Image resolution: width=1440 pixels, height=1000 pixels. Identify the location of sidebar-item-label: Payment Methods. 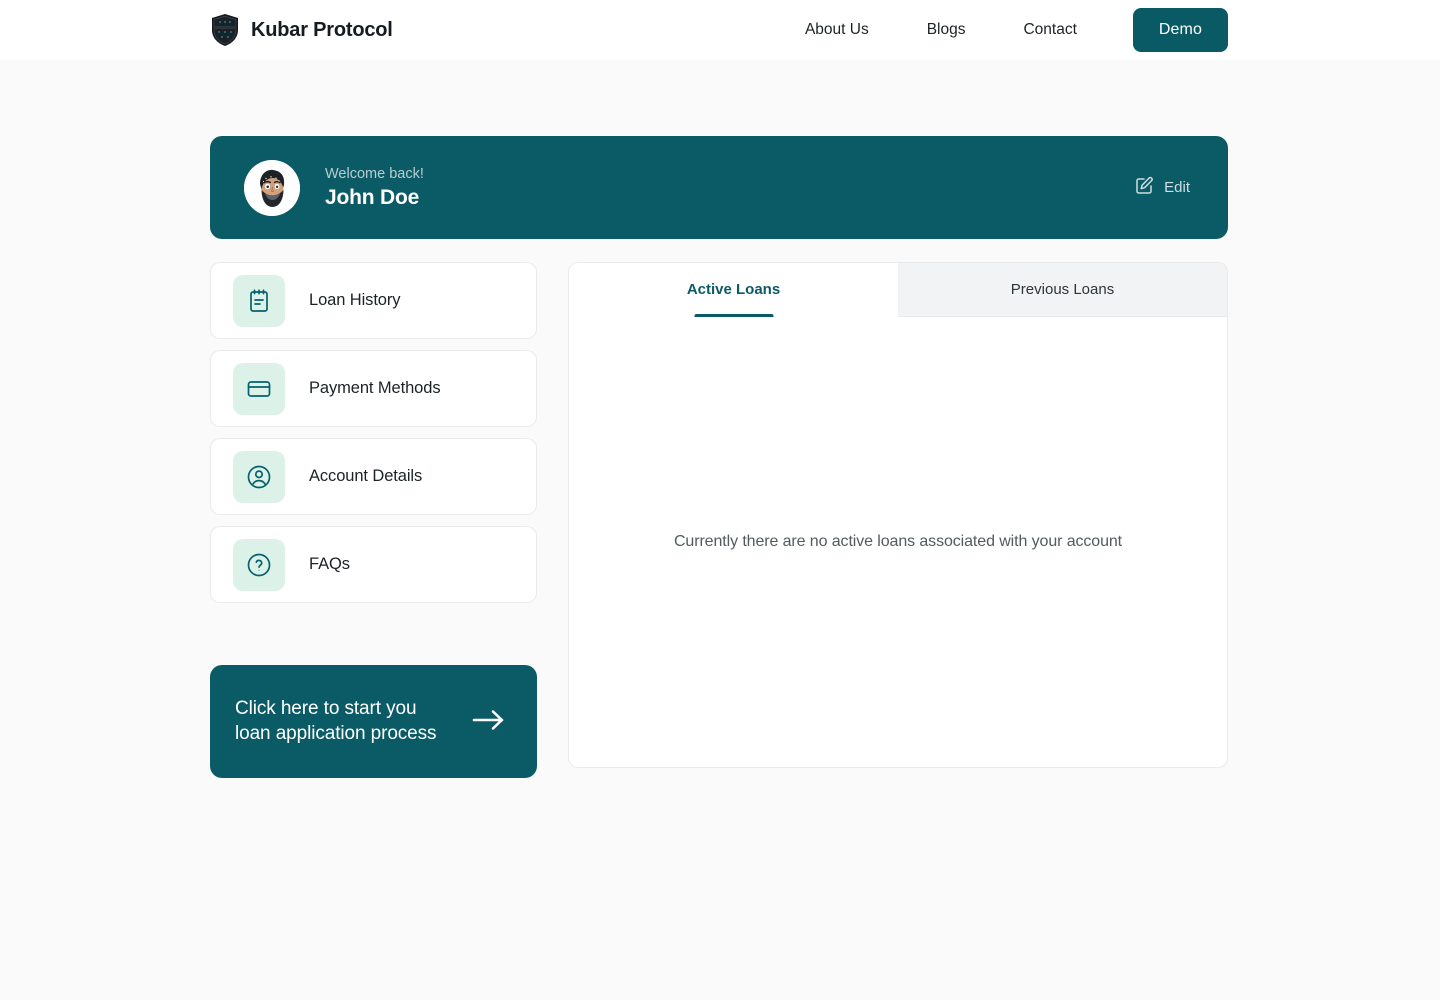
(375, 388).